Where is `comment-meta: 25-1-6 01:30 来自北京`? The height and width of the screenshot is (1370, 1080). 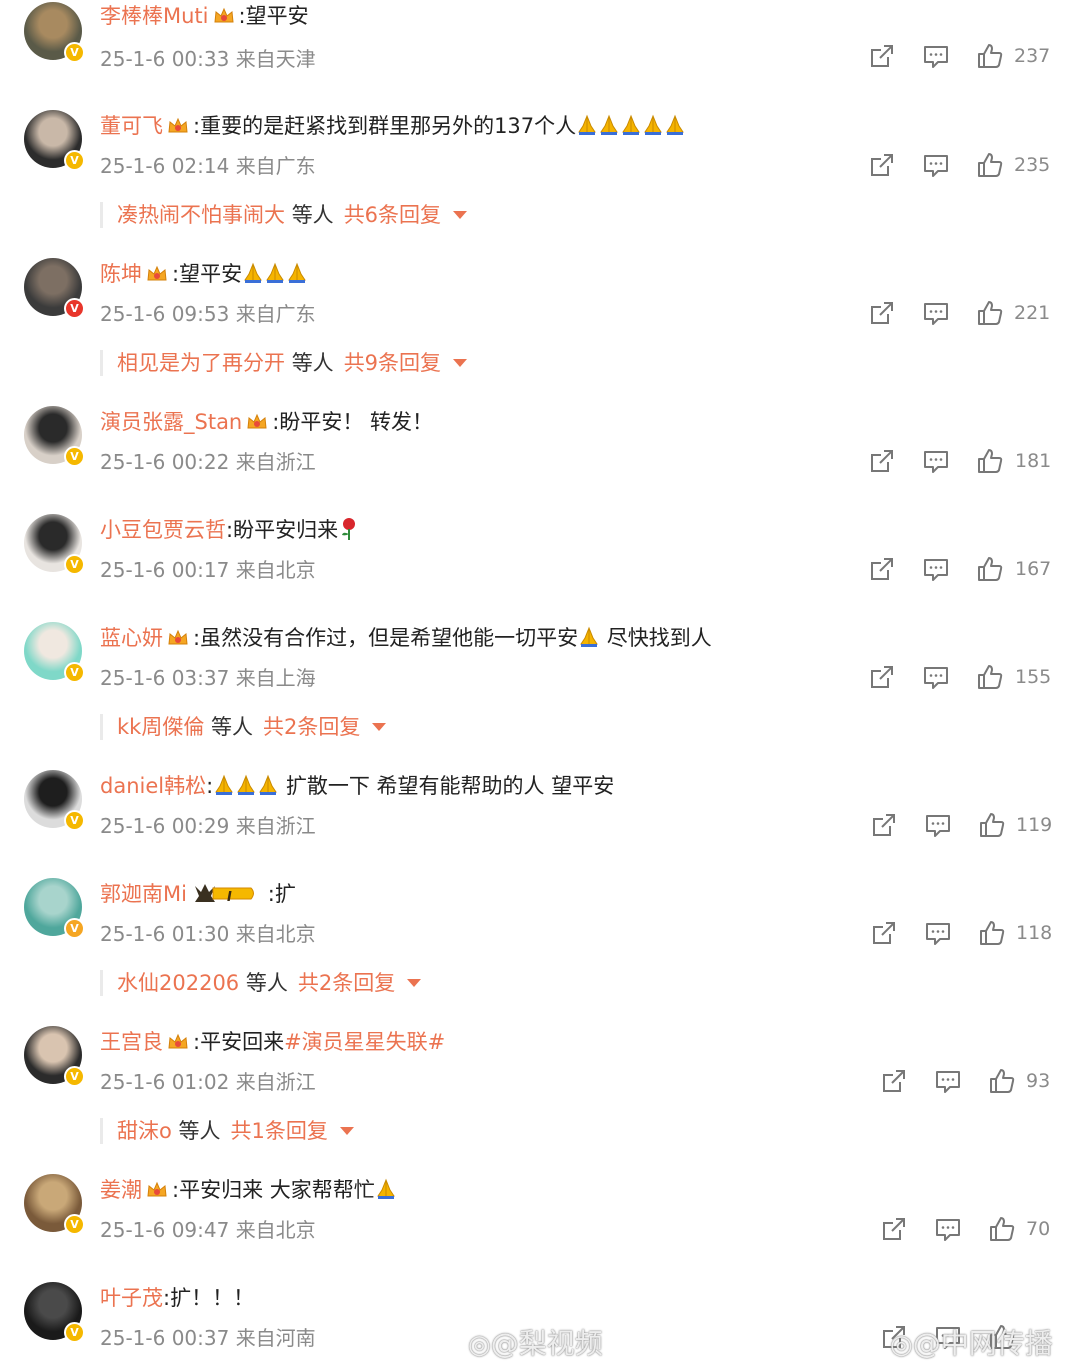
comment-meta: 25-1-6 01:30 来自北京 is located at coordinates (208, 934).